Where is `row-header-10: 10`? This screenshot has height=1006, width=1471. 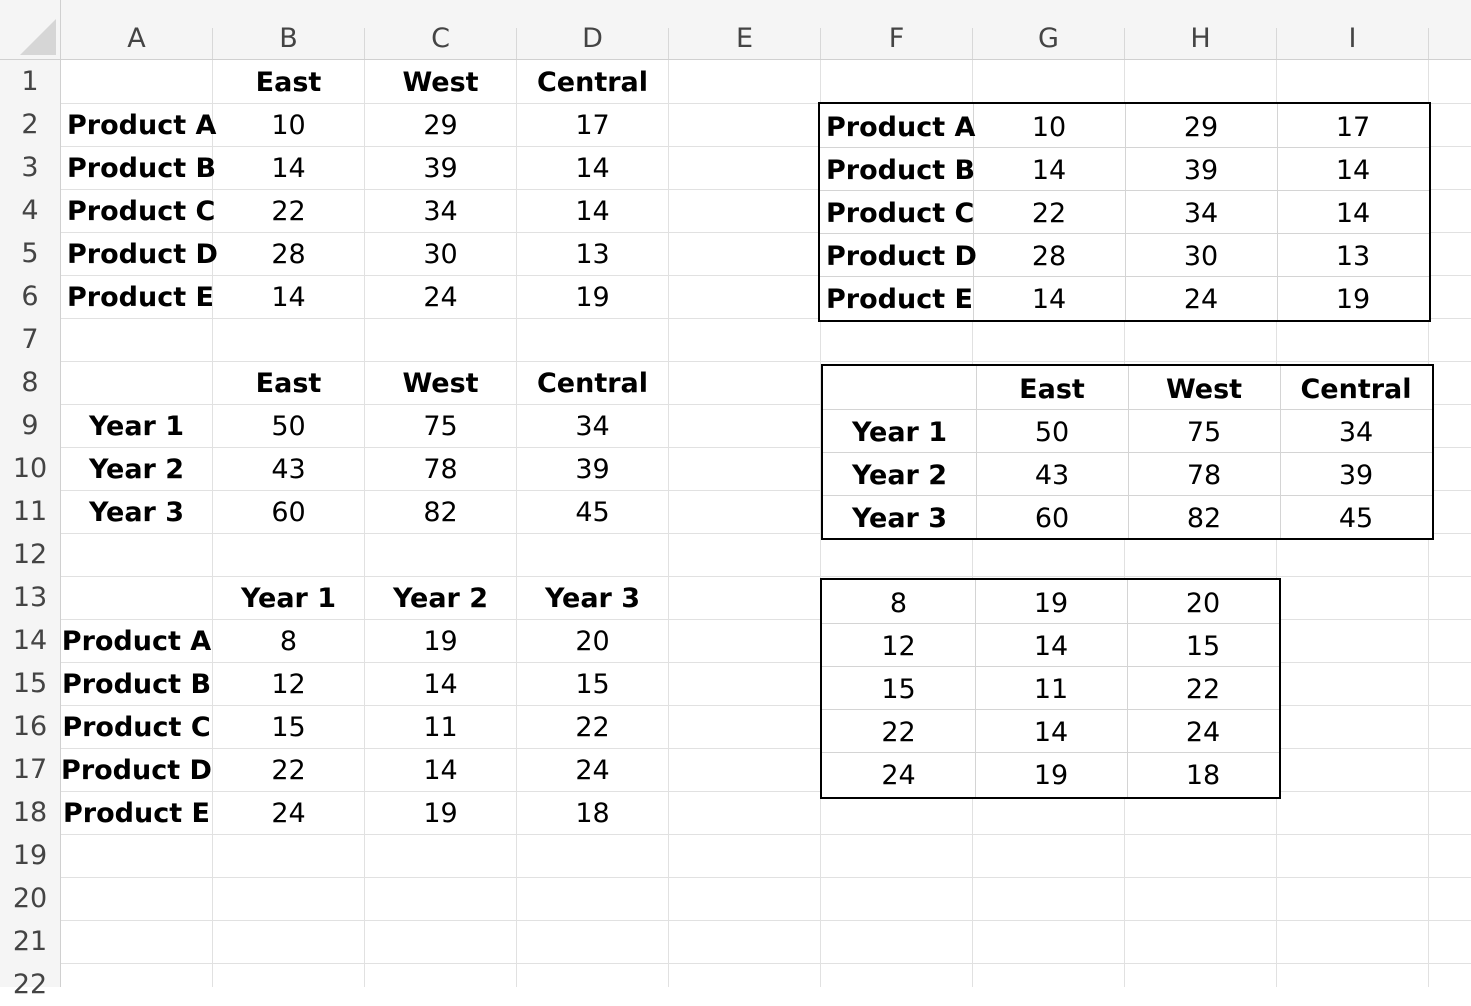 row-header-10: 10 is located at coordinates (30, 468).